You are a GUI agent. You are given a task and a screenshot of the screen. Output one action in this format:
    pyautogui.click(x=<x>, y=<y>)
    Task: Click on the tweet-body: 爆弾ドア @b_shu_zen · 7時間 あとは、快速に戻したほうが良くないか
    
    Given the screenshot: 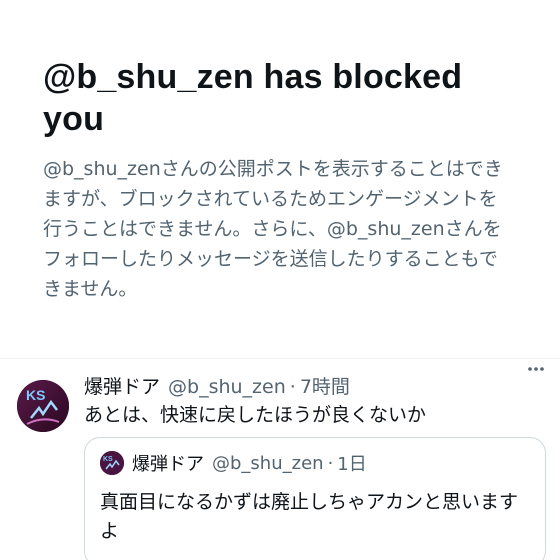 What is the action you would take?
    pyautogui.click(x=314, y=401)
    